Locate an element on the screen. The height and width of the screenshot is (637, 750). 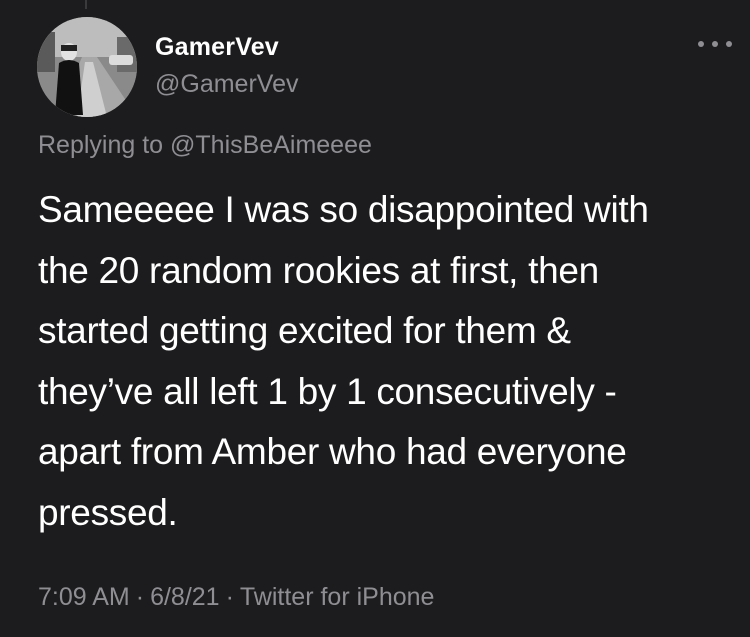
avatar is located at coordinates (87, 67).